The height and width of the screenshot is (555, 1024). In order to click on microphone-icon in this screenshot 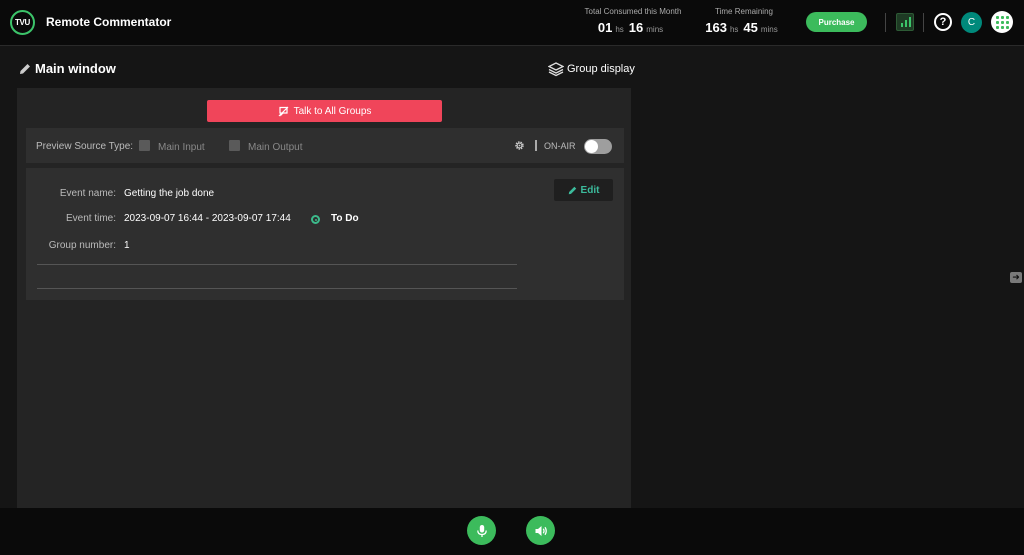, I will do `click(481, 530)`.